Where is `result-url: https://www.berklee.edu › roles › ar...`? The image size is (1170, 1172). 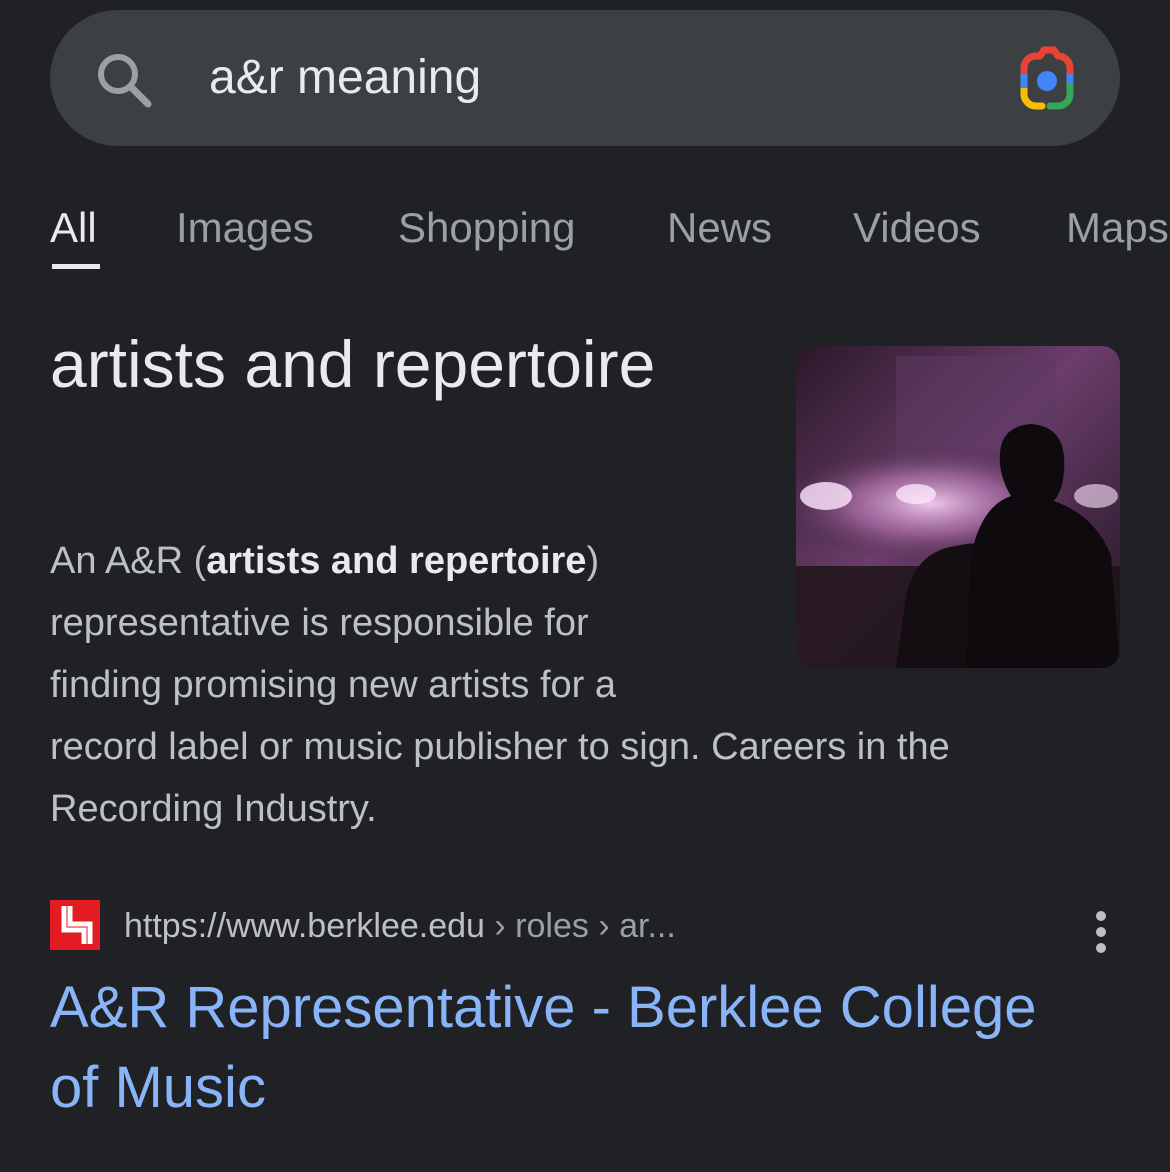
result-url: https://www.berklee.edu › roles › ar... is located at coordinates (400, 926).